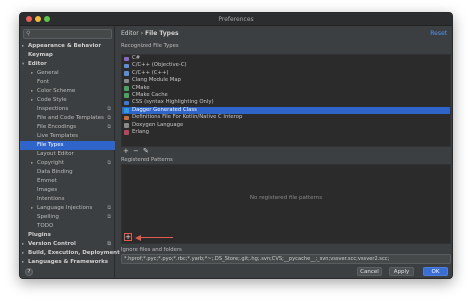  I want to click on breadcrumb-editor: Editor, so click(130, 33).